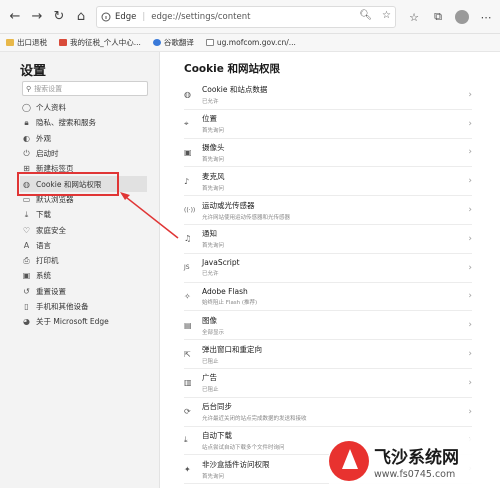 The image size is (500, 488). What do you see at coordinates (26, 138) in the screenshot?
I see `appearance-icon: ◐` at bounding box center [26, 138].